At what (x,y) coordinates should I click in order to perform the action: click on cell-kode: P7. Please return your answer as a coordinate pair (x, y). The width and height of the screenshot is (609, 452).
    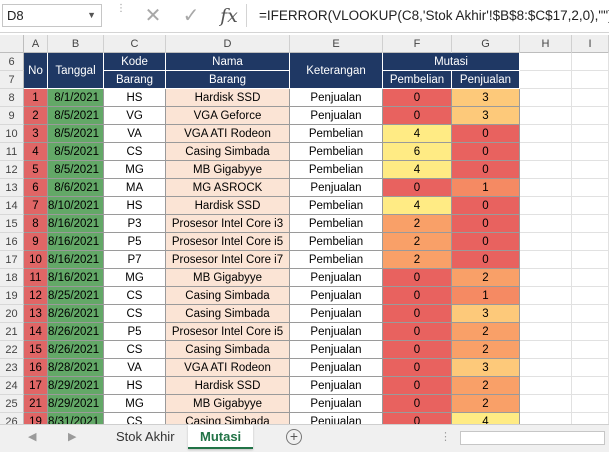
    Looking at the image, I should click on (135, 260).